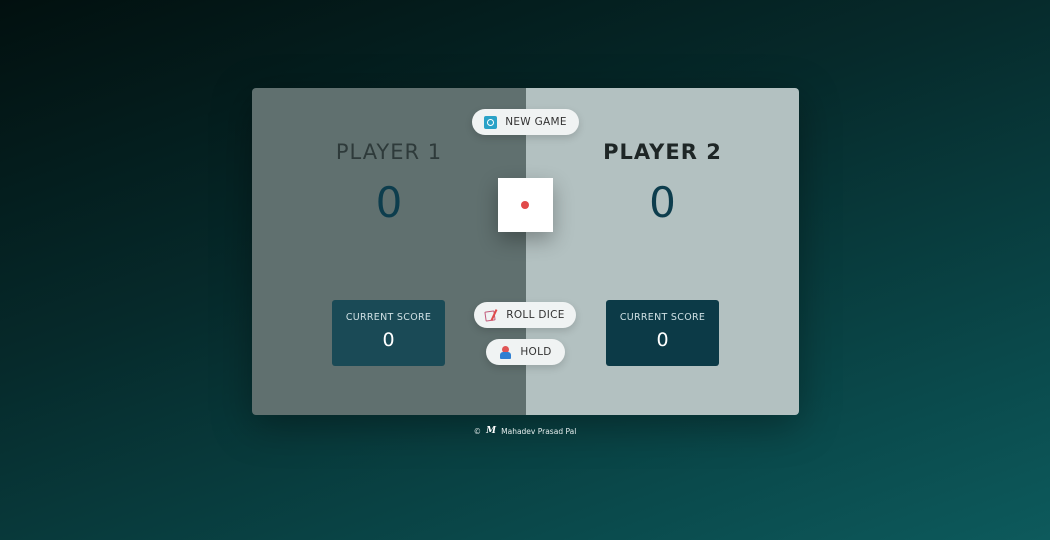  I want to click on player-1-current-score-box: CURRENT SCORE 0, so click(388, 333).